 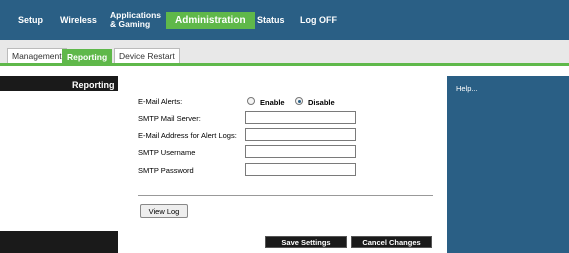 I want to click on view-log-button: View Log, so click(x=164, y=211).